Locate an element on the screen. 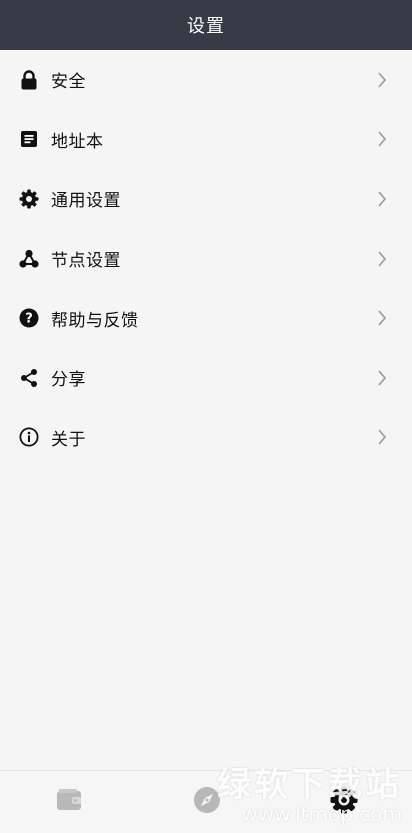  network-nodes-icon is located at coordinates (29, 259).